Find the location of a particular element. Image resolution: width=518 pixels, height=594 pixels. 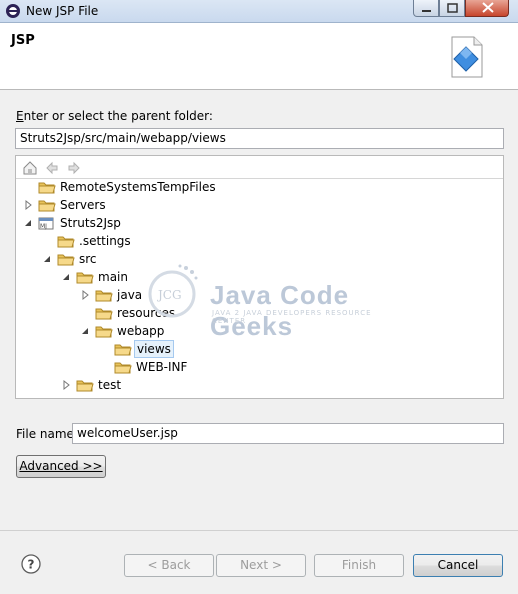

minimize-icon is located at coordinates (426, 11).